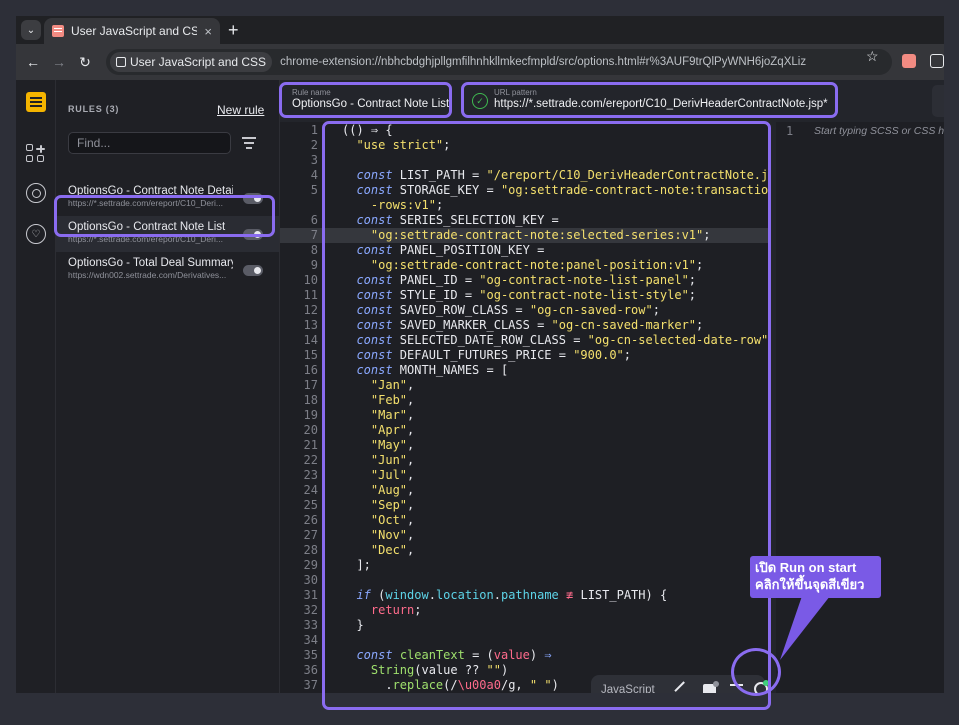  I want to click on chevron-down-icon: ⌄, so click(31, 30).